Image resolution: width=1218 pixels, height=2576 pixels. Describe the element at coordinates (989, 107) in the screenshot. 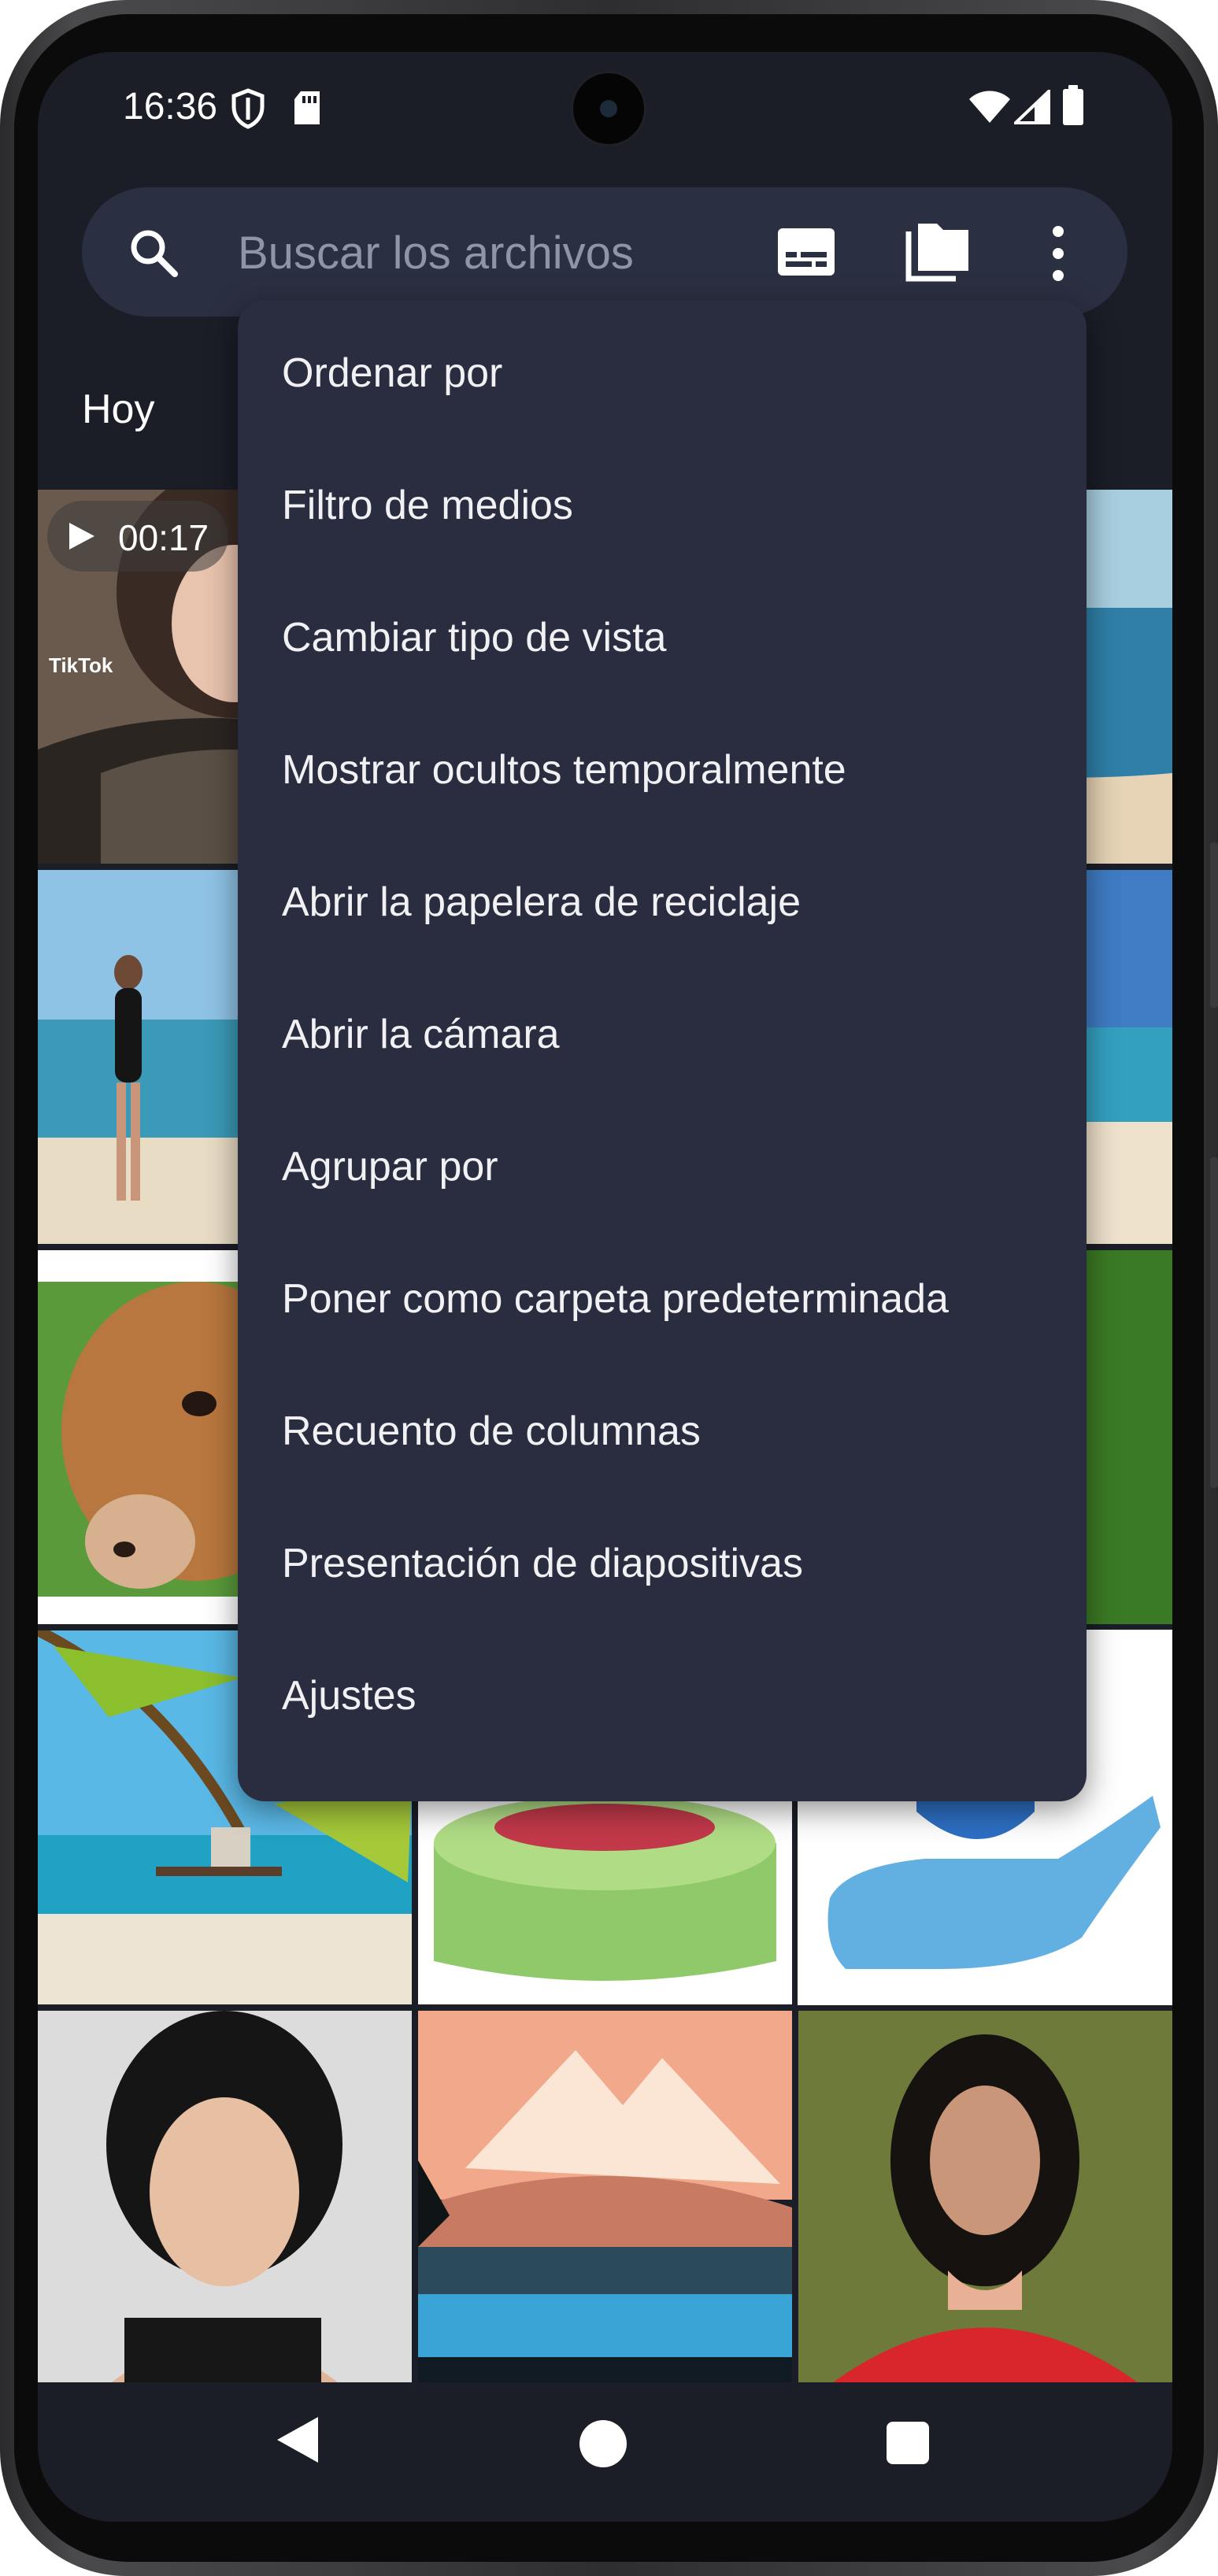

I see `wifi-icon` at that location.